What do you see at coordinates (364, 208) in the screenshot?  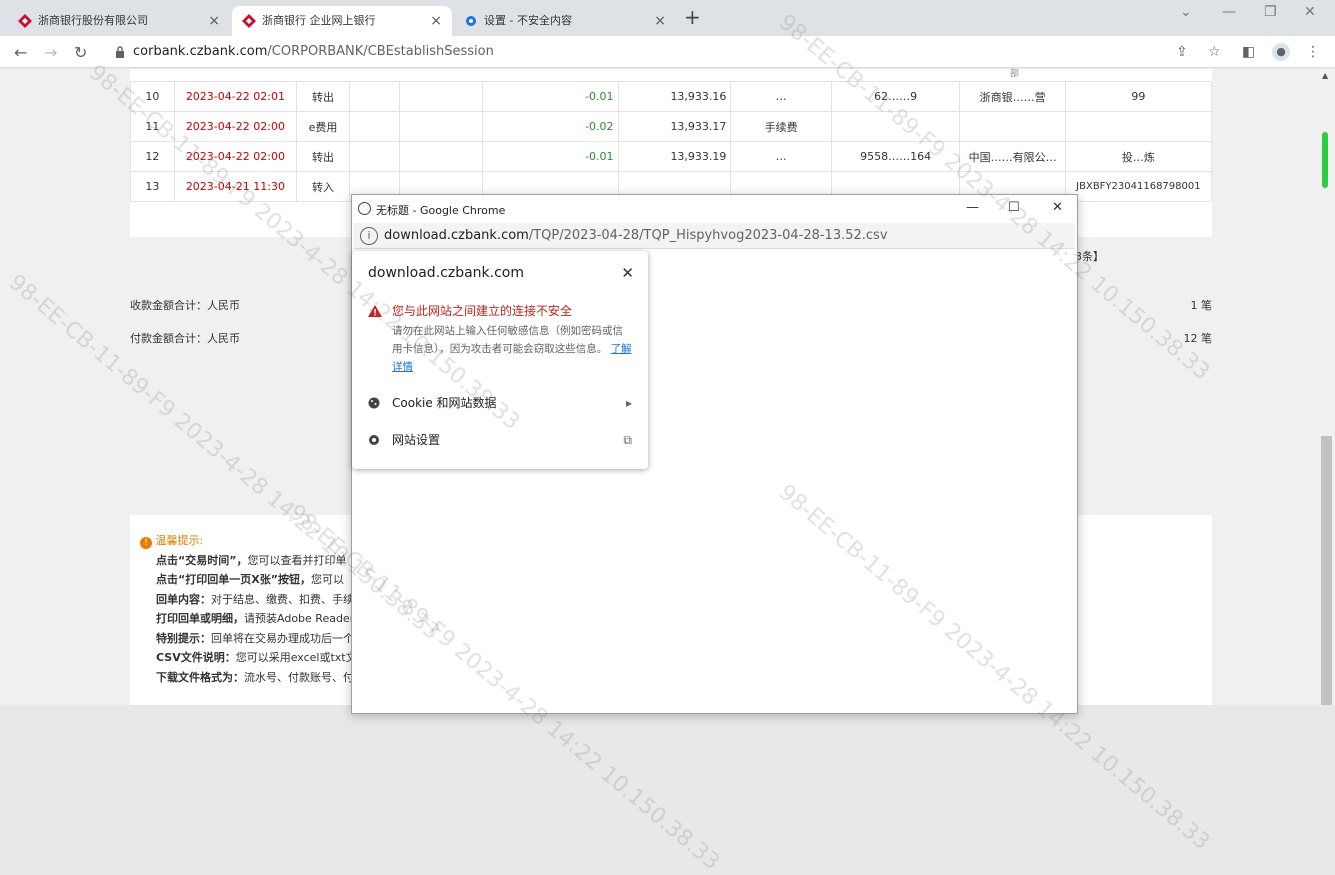 I see `chrome-icon` at bounding box center [364, 208].